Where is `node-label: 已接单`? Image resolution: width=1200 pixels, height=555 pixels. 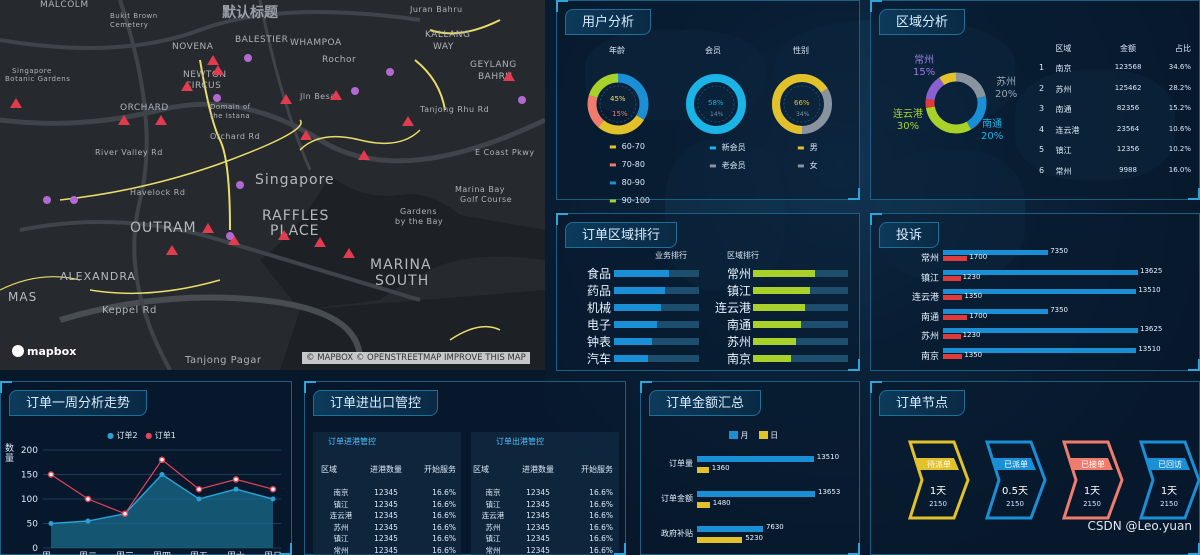
node-label: 已接单 is located at coordinates (1093, 464).